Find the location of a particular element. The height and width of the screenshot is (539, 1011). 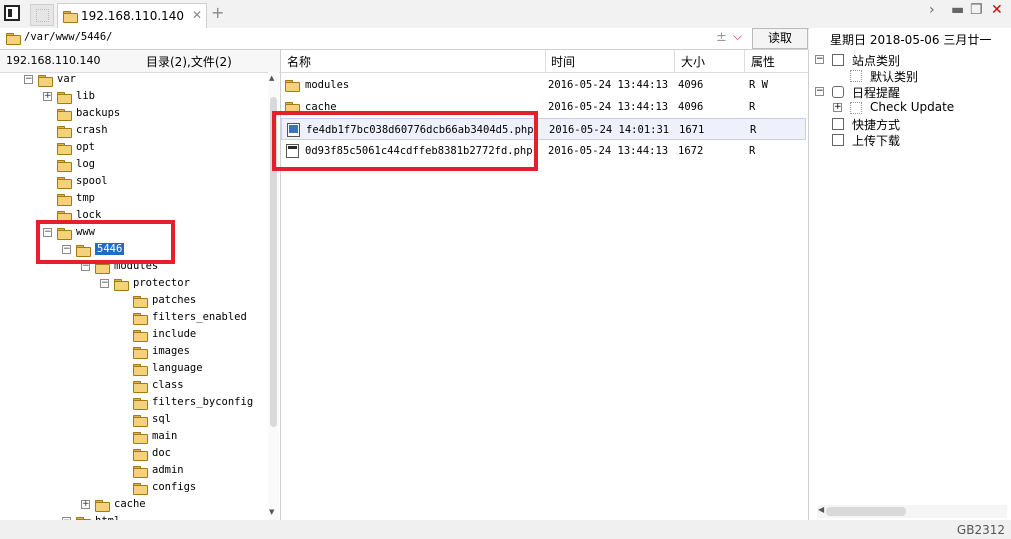

scroll-down-icon: ▼ is located at coordinates (271, 512).